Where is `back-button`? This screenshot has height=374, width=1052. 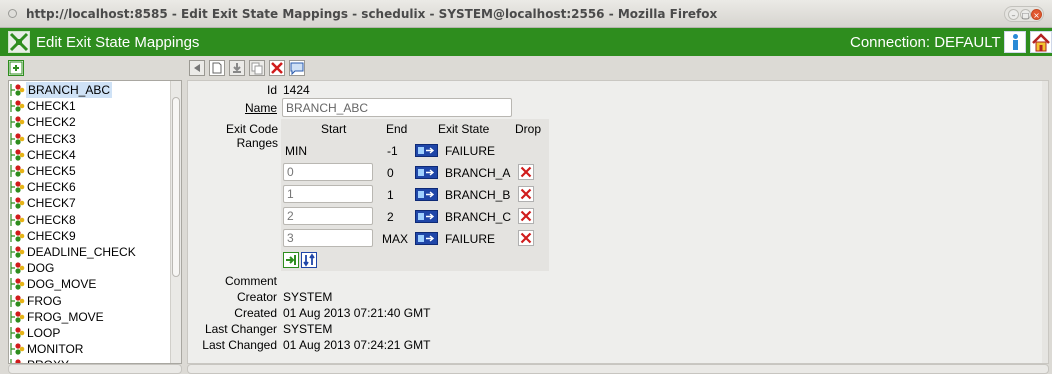
back-button is located at coordinates (197, 68).